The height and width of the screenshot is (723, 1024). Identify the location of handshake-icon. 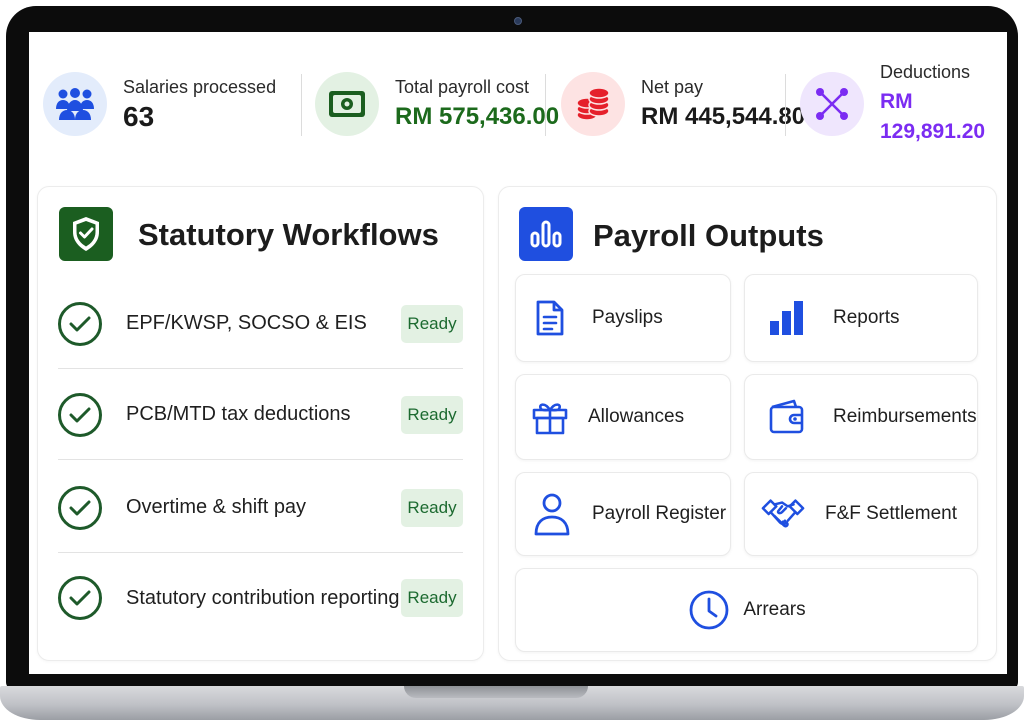
(783, 514).